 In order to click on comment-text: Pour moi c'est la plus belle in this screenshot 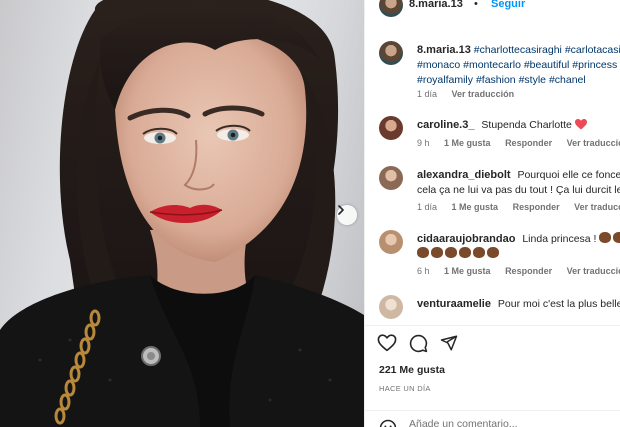, I will do `click(558, 304)`.